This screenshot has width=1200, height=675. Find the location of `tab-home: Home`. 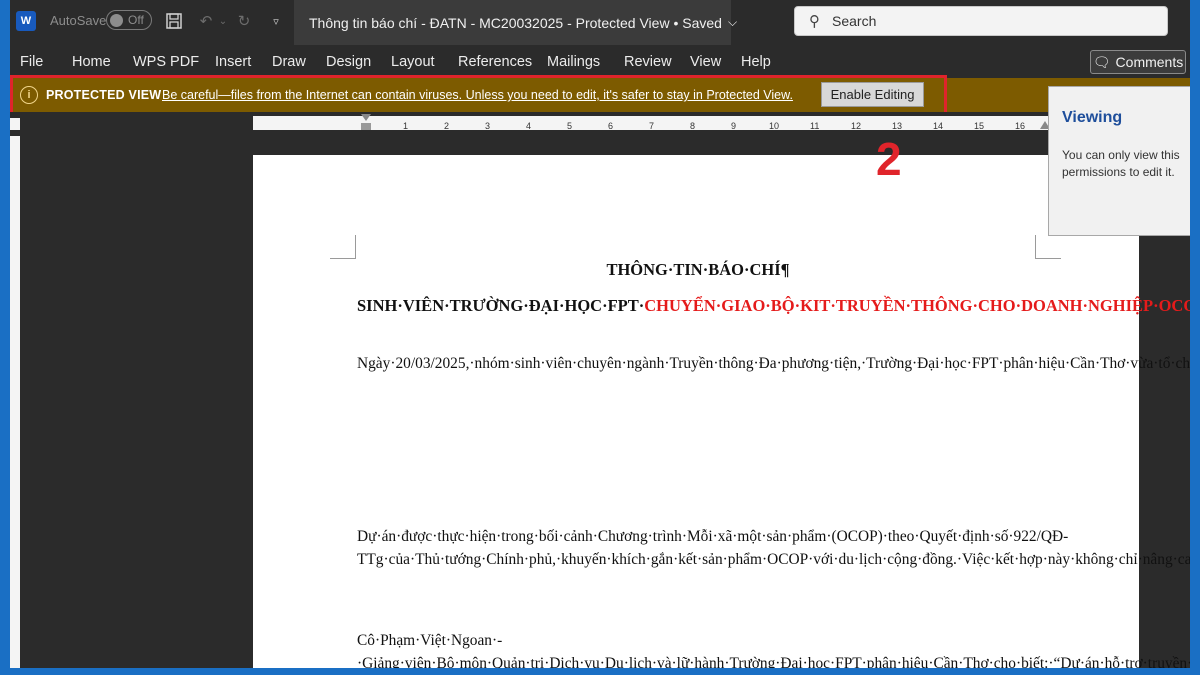

tab-home: Home is located at coordinates (91, 62).